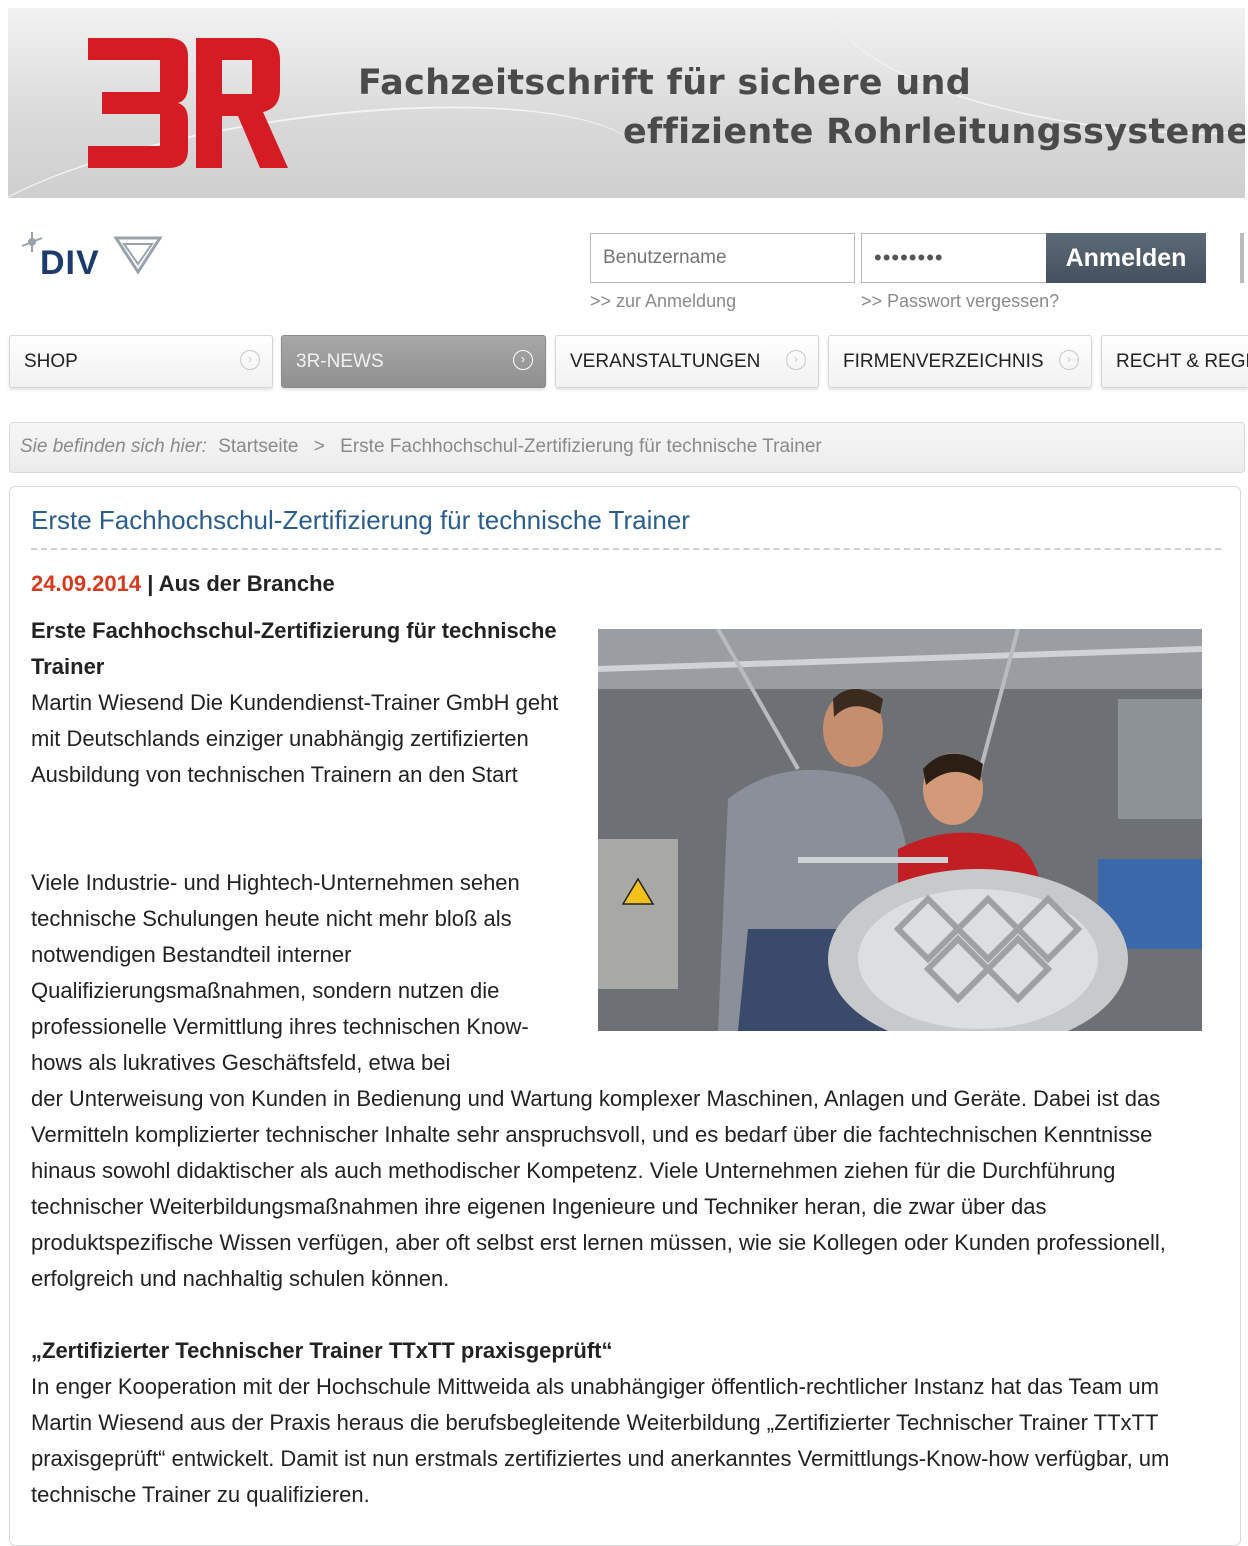  I want to click on login-link: >> zur Anmeldung, so click(663, 301).